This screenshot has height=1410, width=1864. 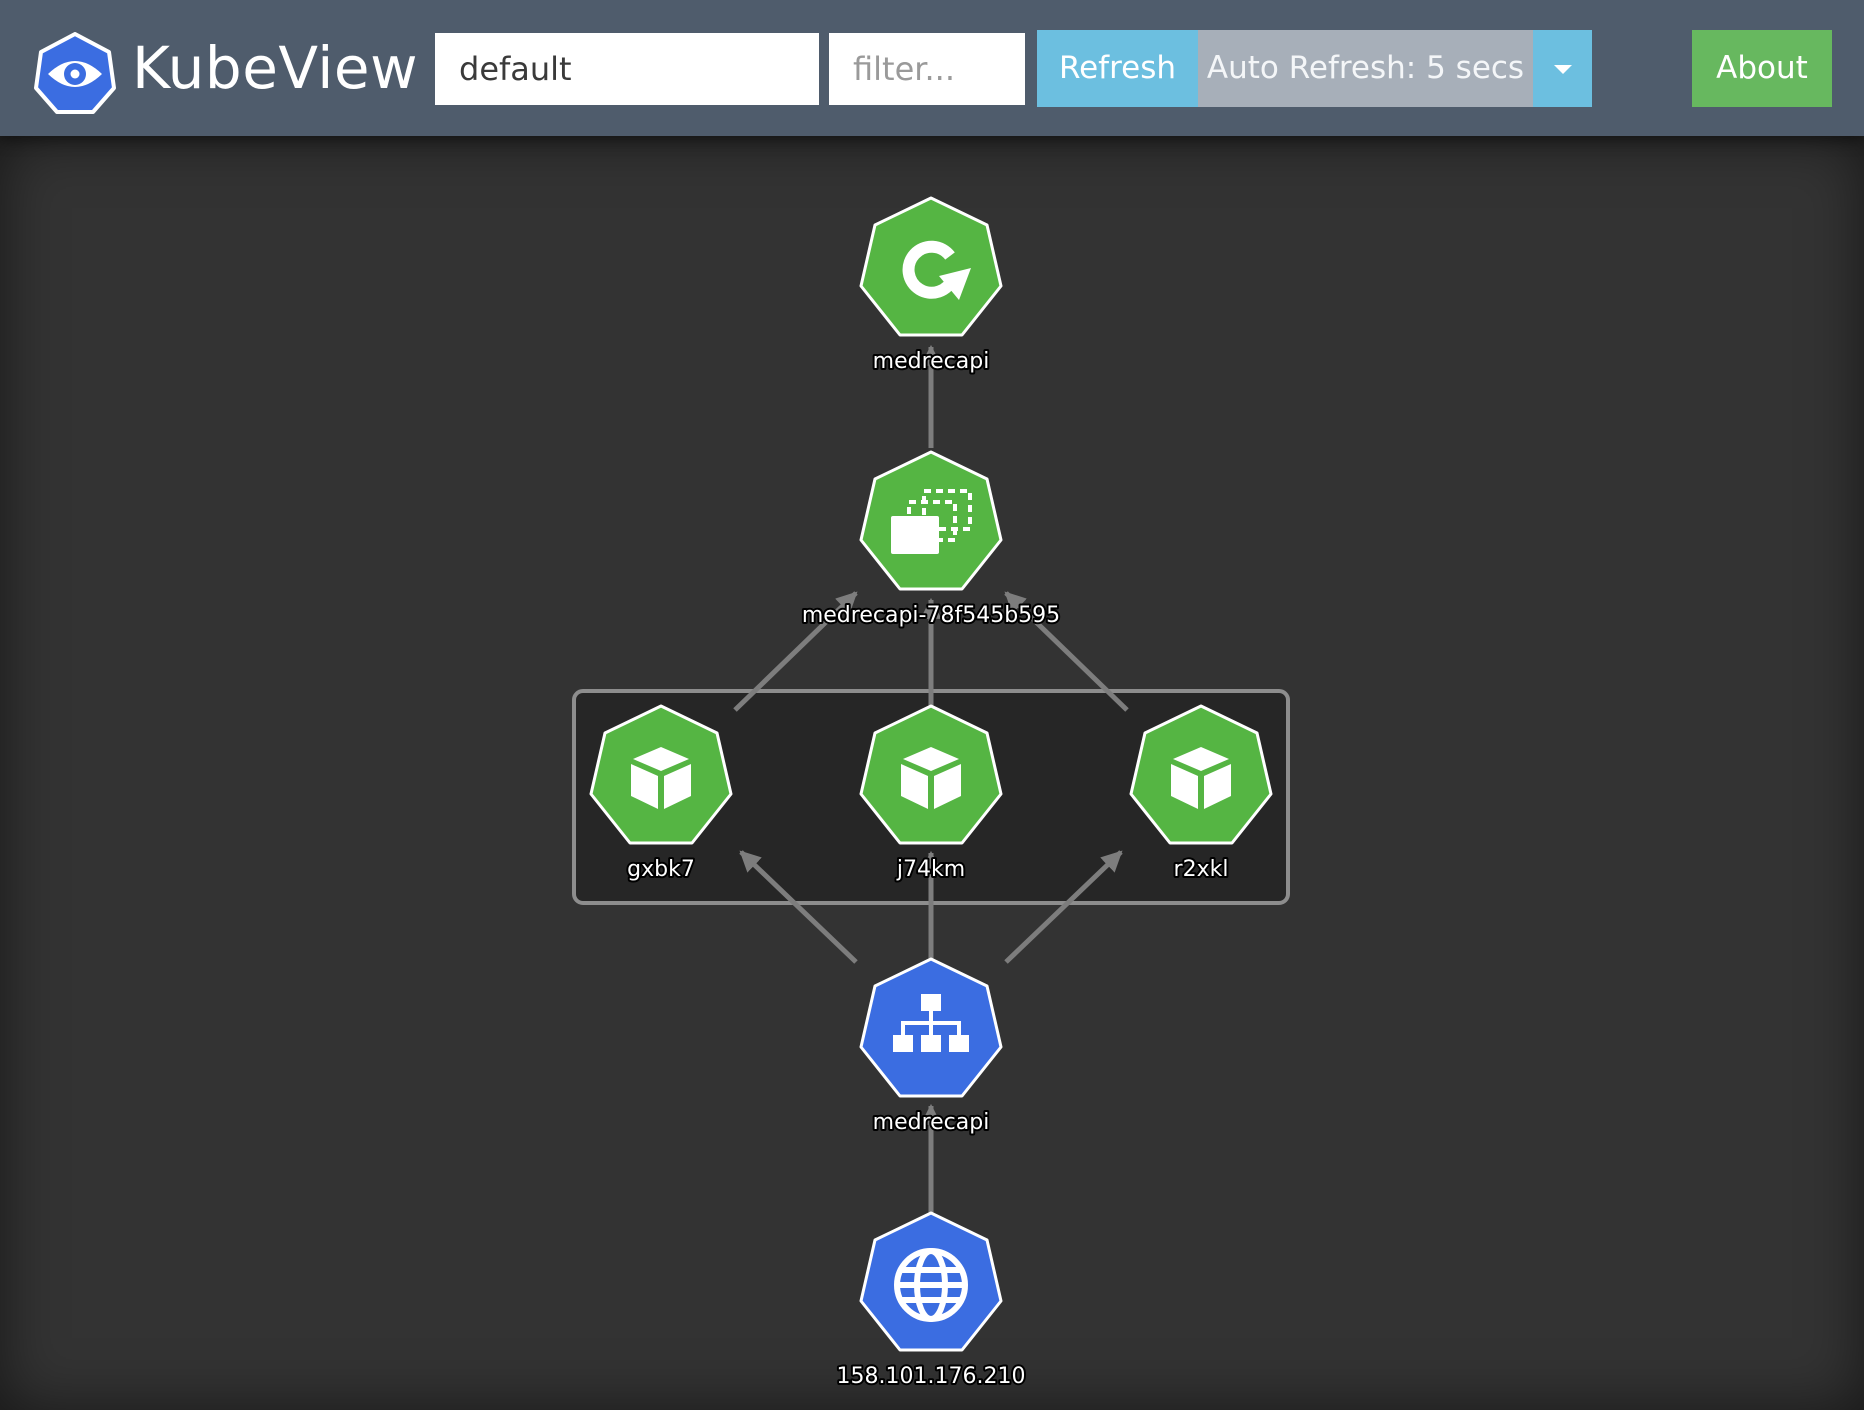 I want to click on node-service-label: medrecapi, so click(x=931, y=1122).